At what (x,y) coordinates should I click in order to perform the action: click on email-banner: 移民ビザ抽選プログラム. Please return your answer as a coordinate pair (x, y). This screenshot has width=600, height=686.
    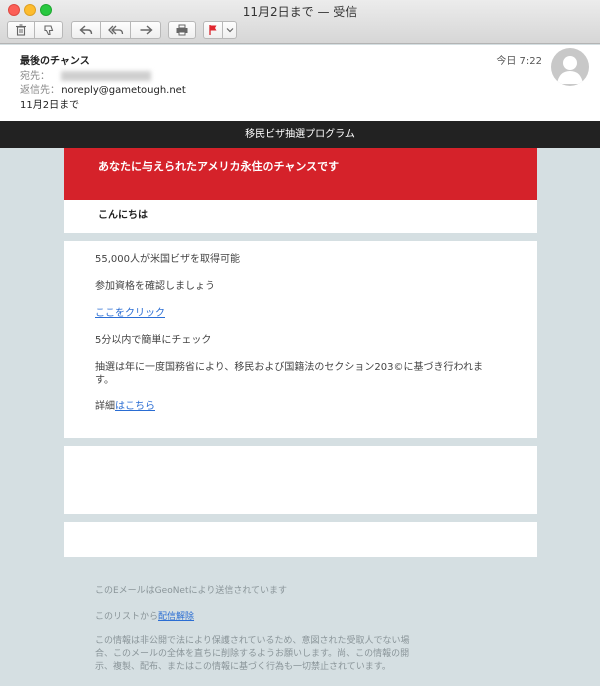
    Looking at the image, I should click on (300, 134).